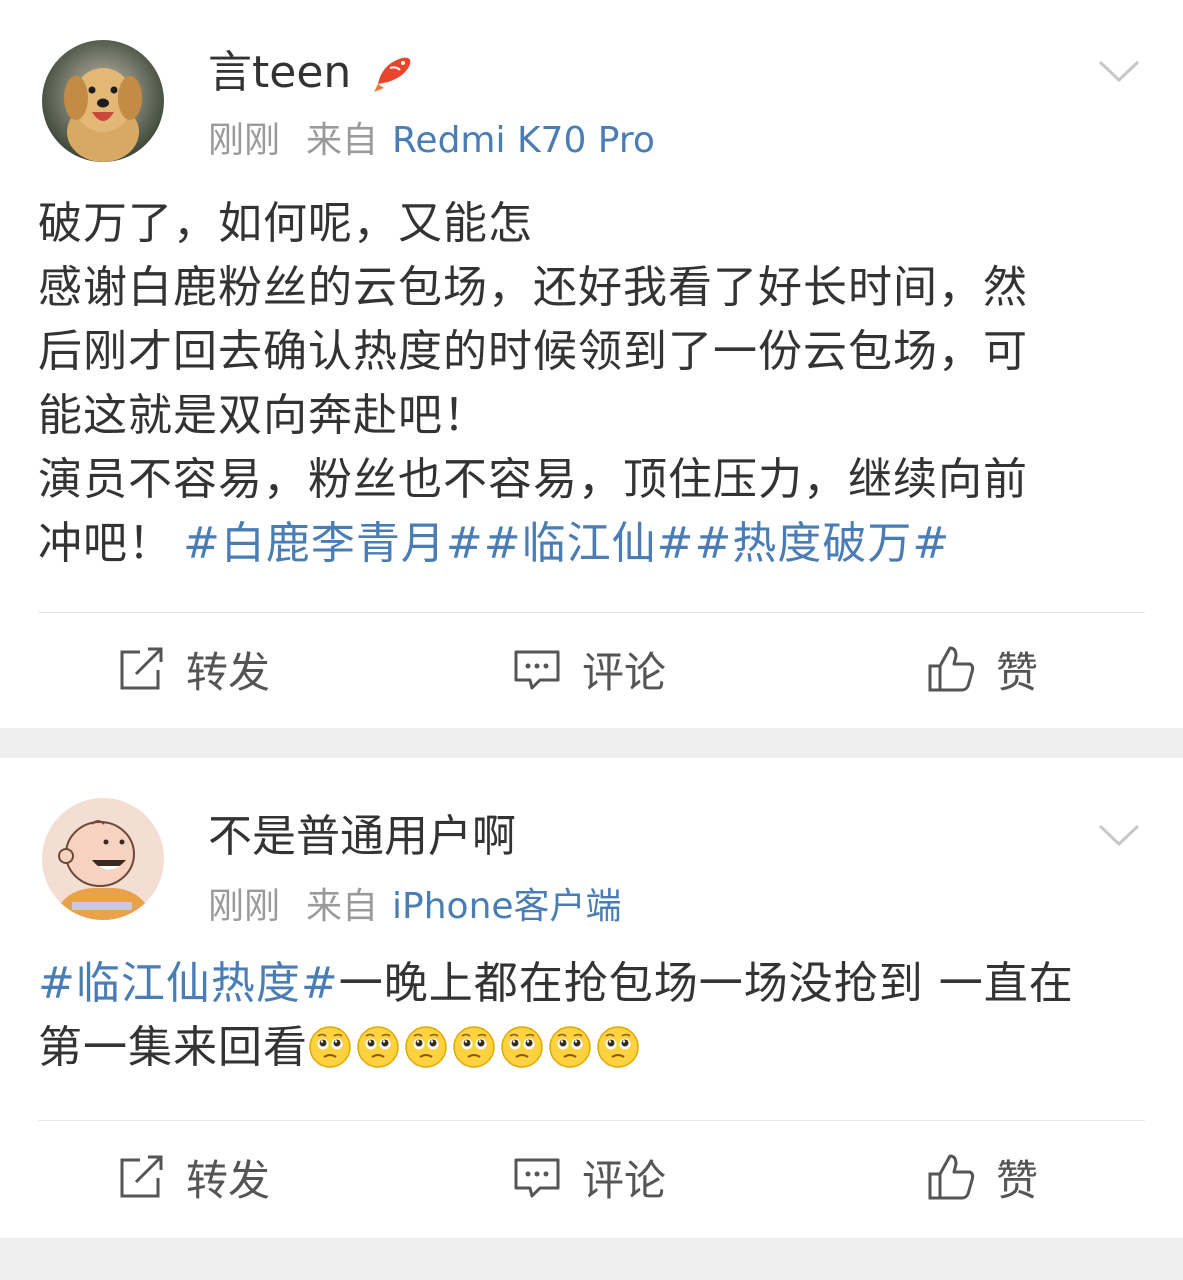 The height and width of the screenshot is (1280, 1183). I want to click on content-line: 冲吧！ #白鹿李青月##临江仙##热度破万#, so click(593, 544).